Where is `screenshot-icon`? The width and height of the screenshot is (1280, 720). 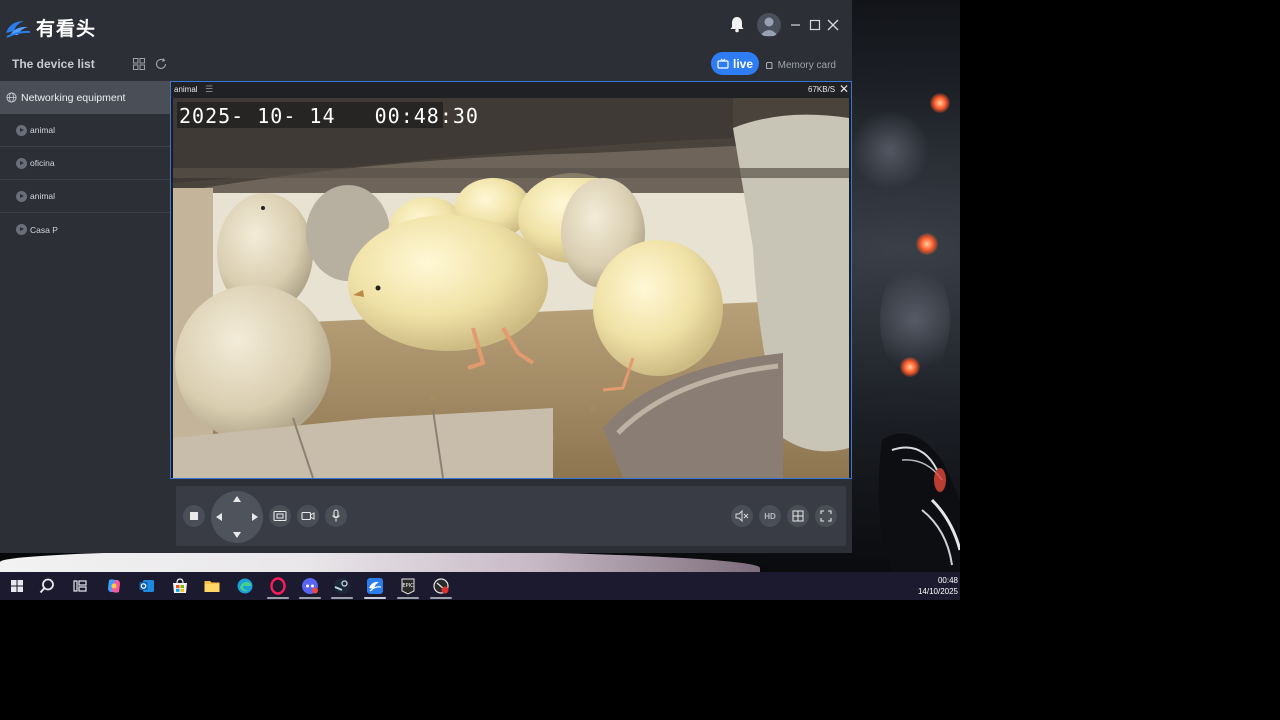
screenshot-icon is located at coordinates (280, 516).